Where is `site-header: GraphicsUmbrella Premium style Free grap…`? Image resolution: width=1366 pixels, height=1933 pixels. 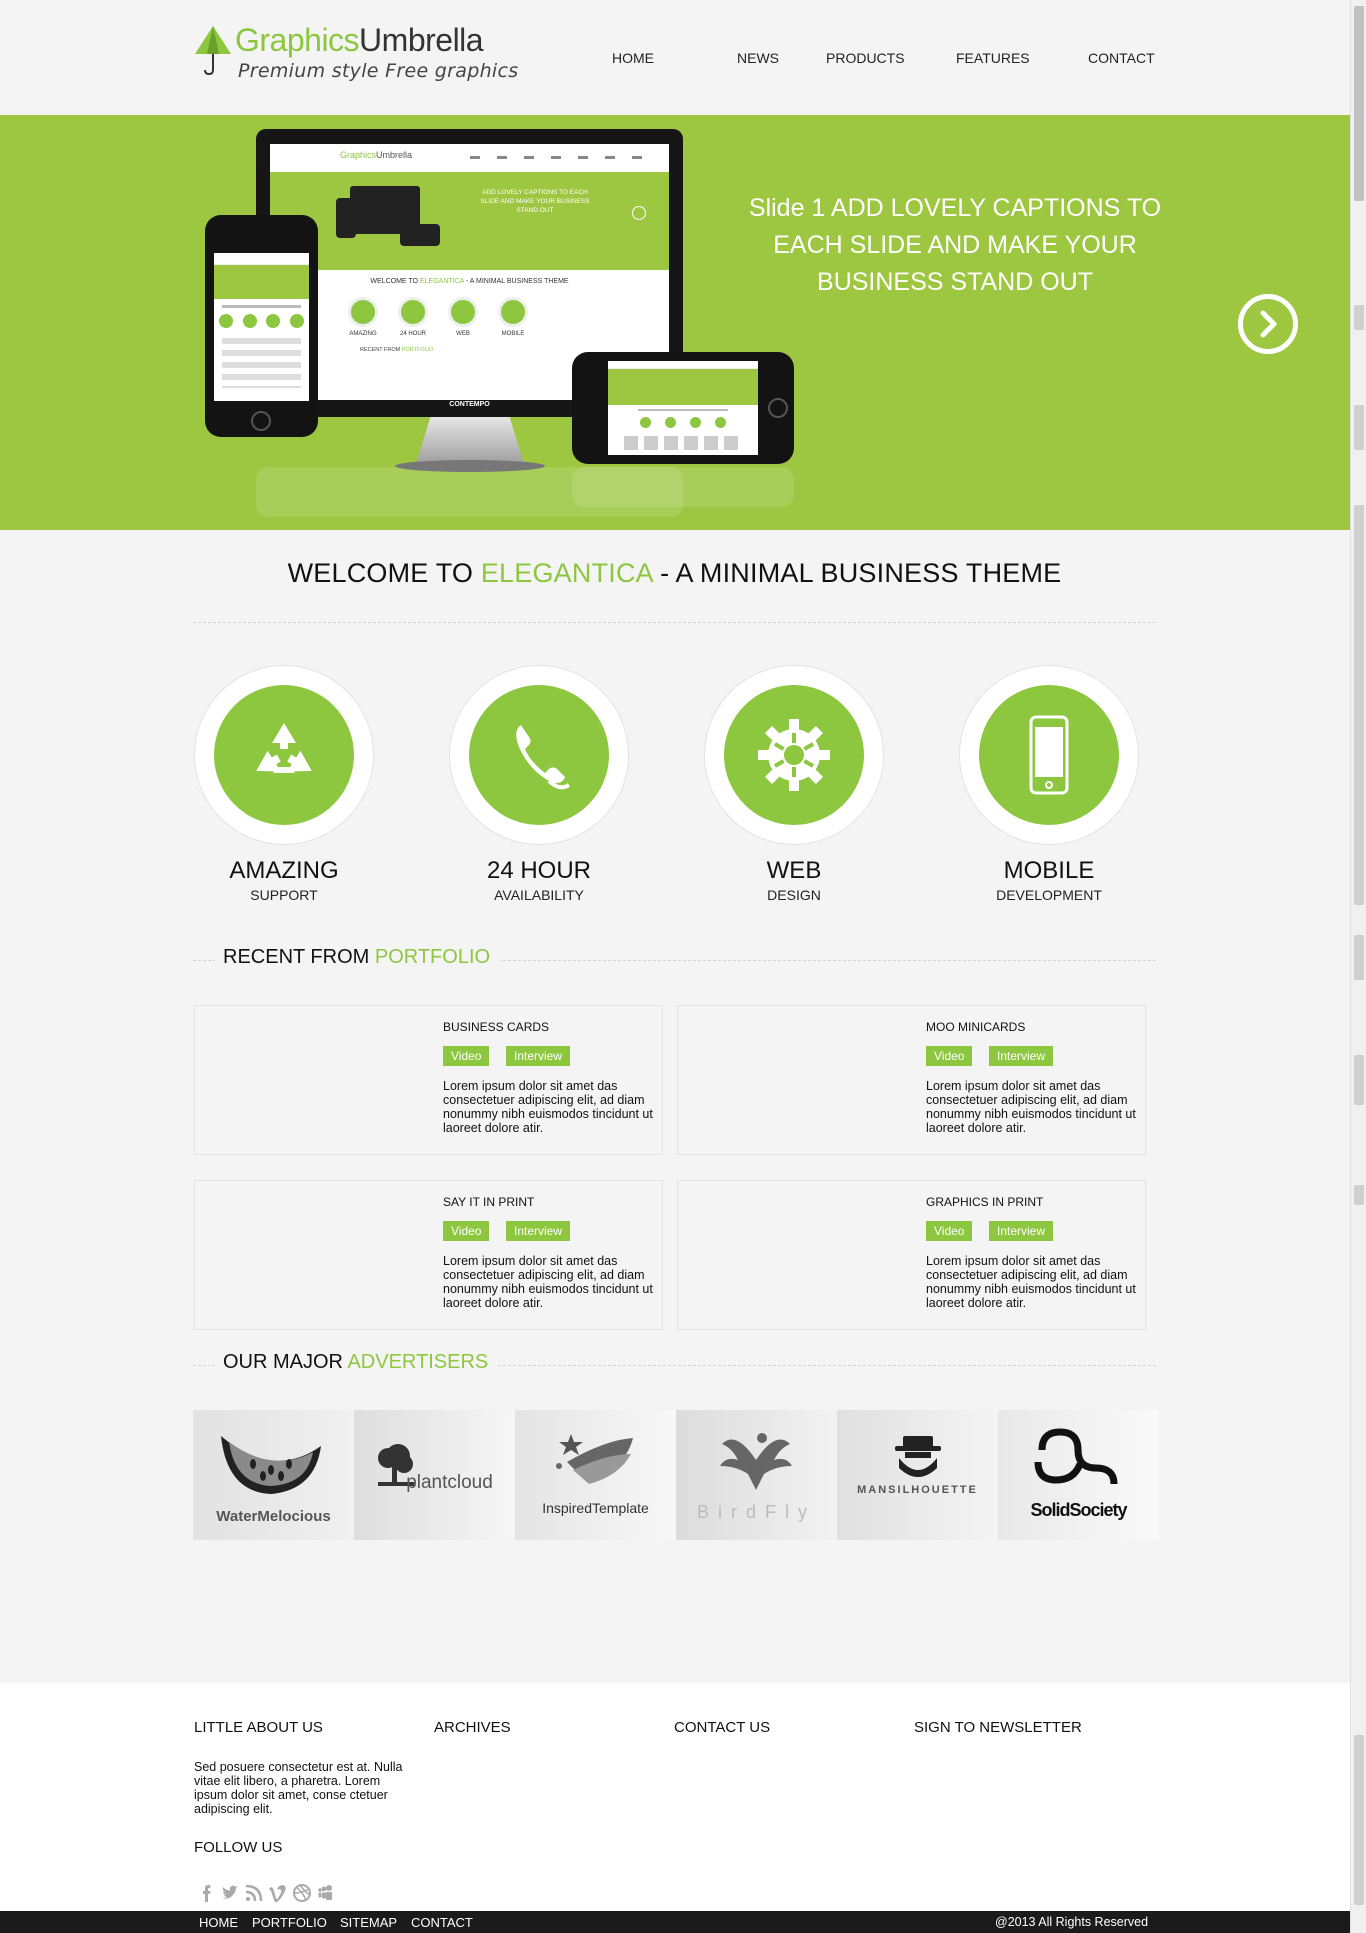 site-header: GraphicsUmbrella Premium style Free grap… is located at coordinates (675, 57).